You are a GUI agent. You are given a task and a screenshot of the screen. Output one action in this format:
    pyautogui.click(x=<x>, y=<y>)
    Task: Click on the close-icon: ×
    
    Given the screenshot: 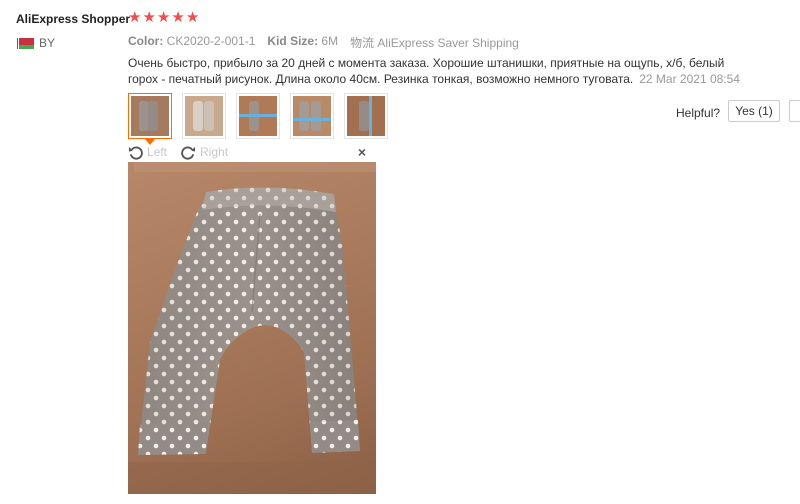 What is the action you would take?
    pyautogui.click(x=362, y=152)
    